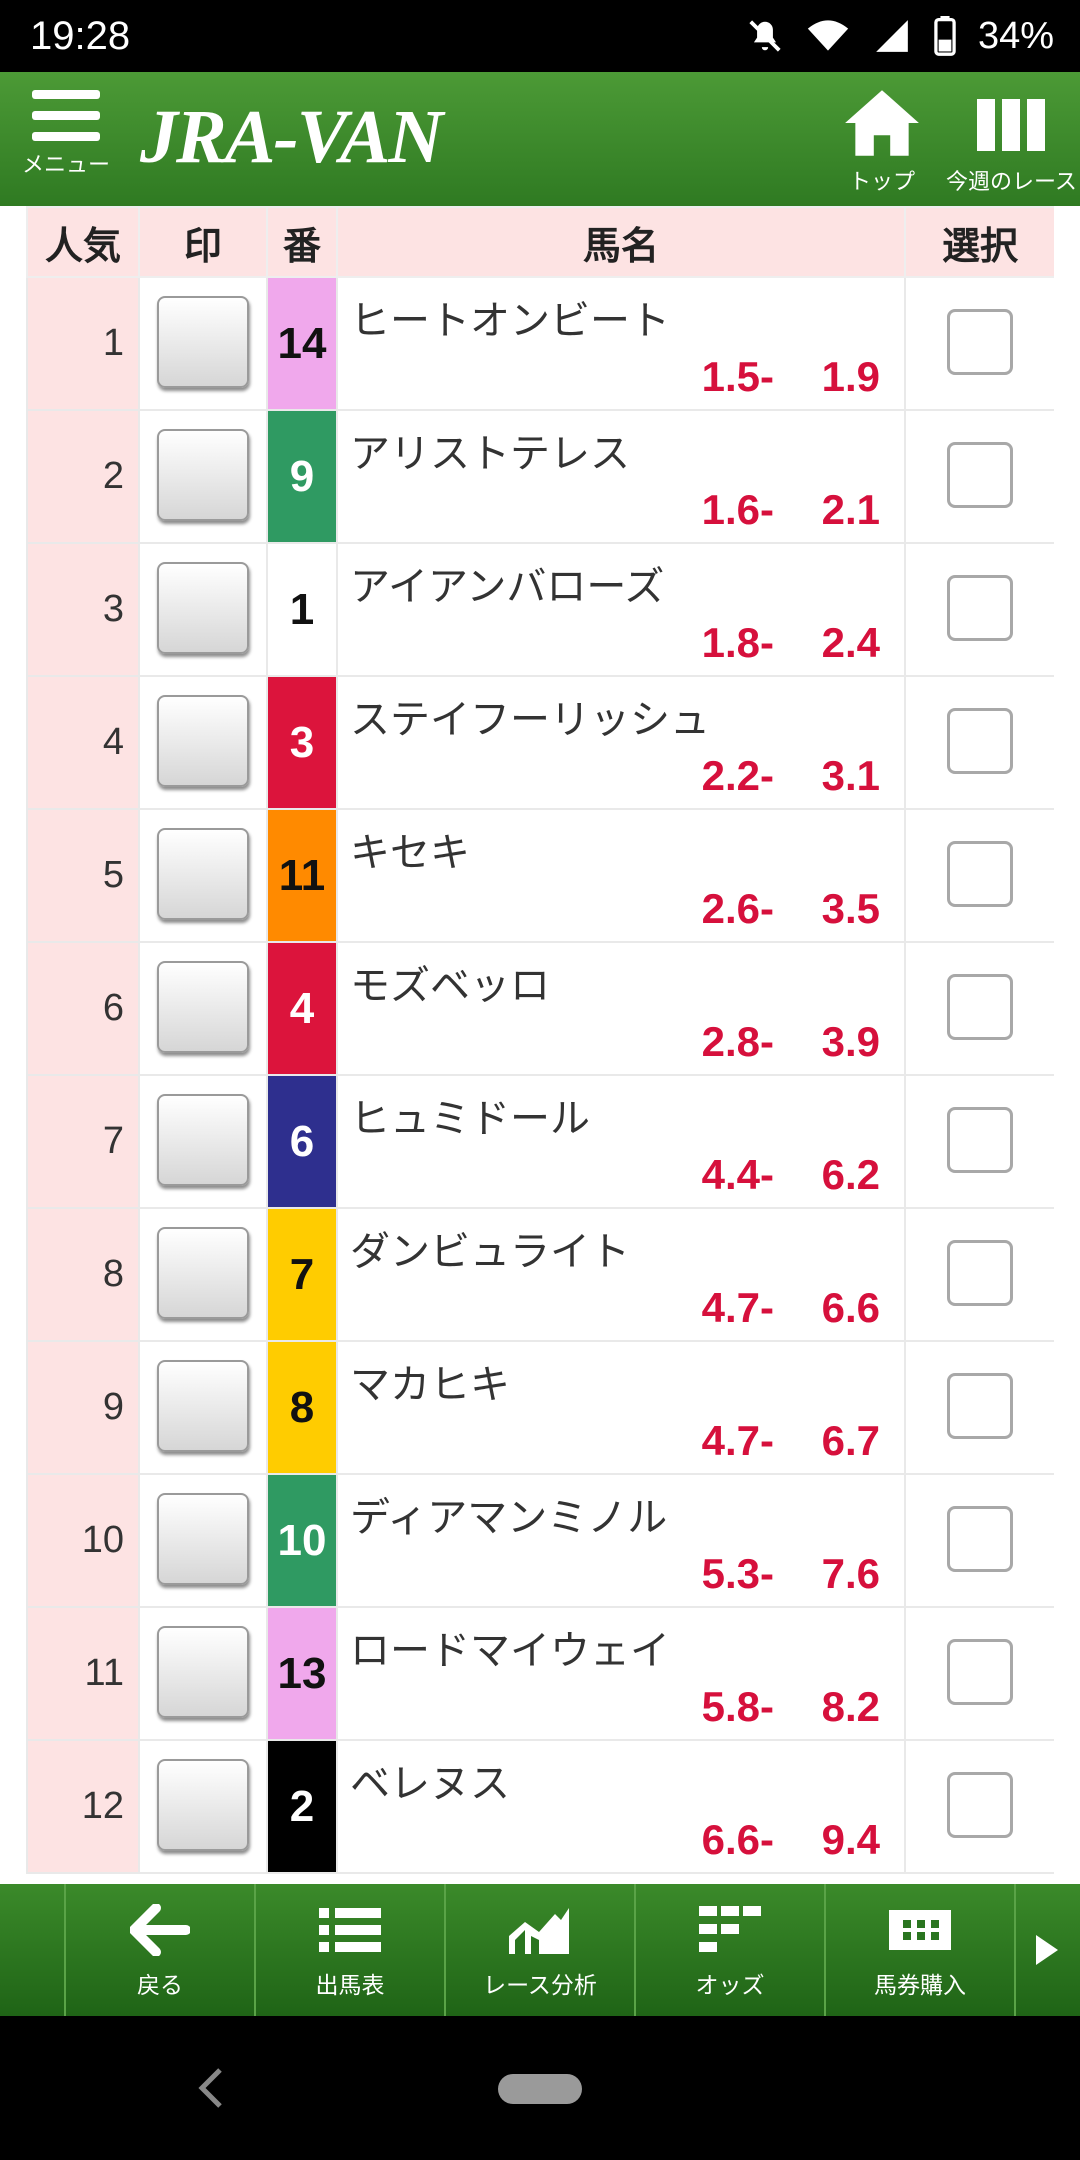  Describe the element at coordinates (539, 1931) in the screenshot. I see `chart-analysis-icon` at that location.